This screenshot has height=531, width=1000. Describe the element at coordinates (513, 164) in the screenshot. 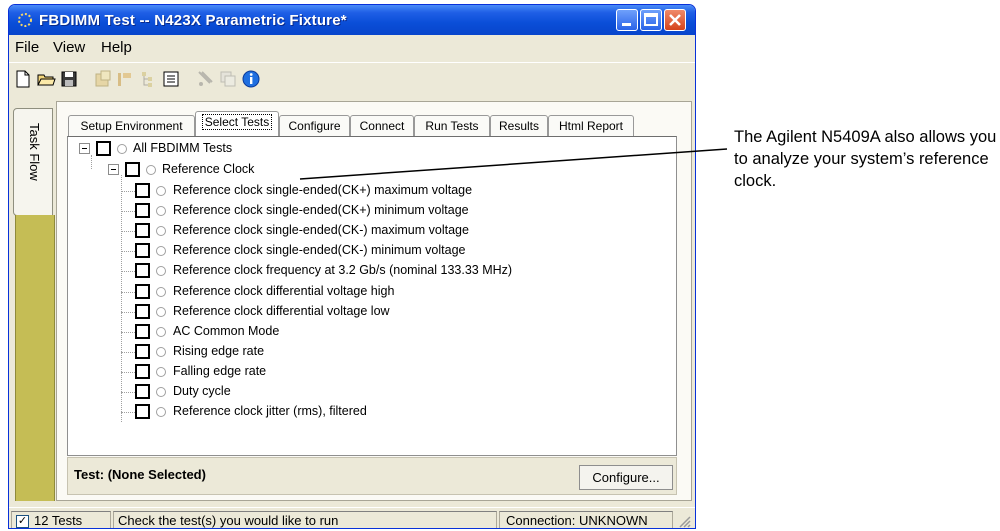

I see `callout-leader` at that location.